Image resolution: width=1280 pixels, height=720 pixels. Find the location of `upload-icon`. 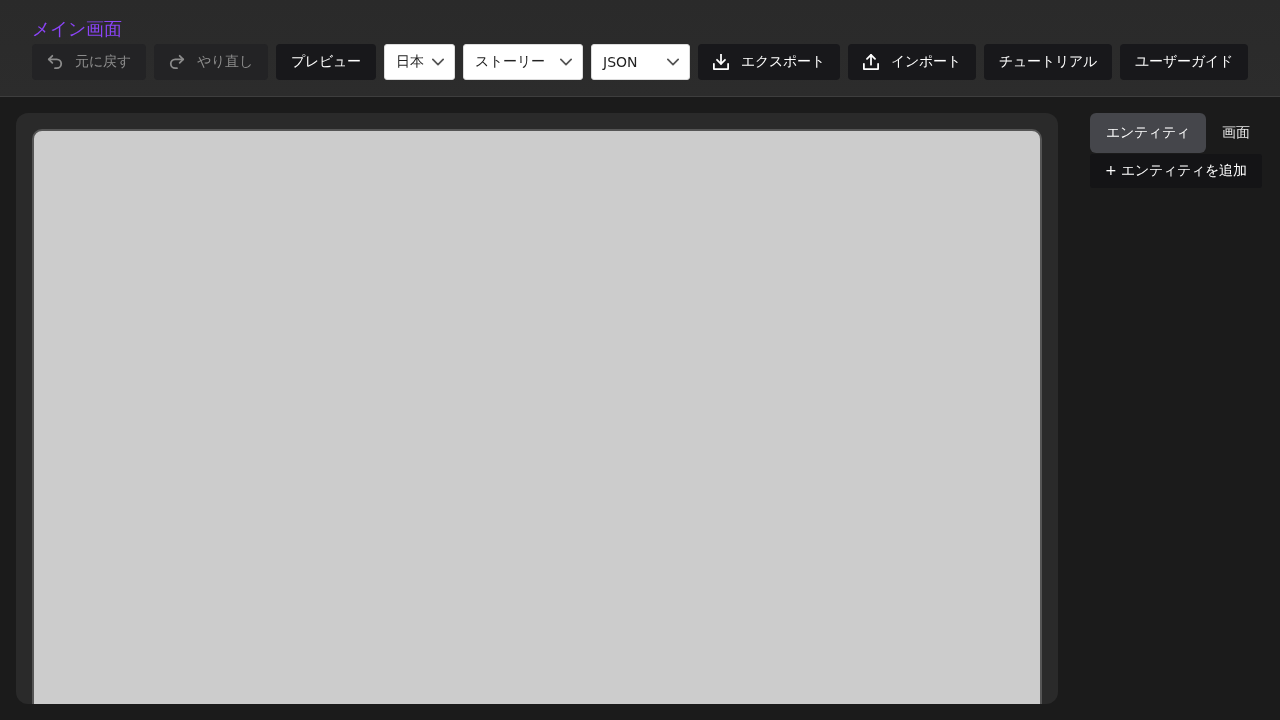

upload-icon is located at coordinates (871, 62).